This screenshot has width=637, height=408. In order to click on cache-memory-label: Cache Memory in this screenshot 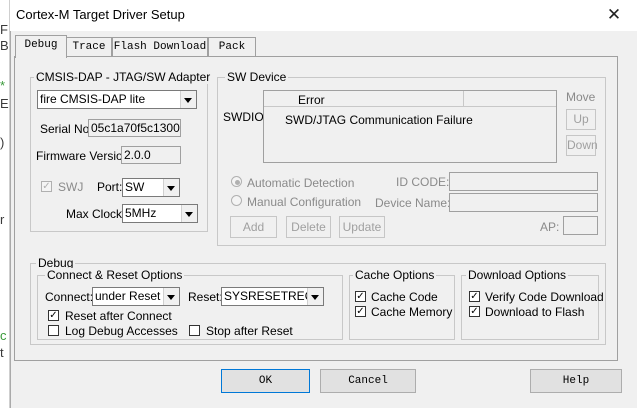, I will do `click(412, 312)`.